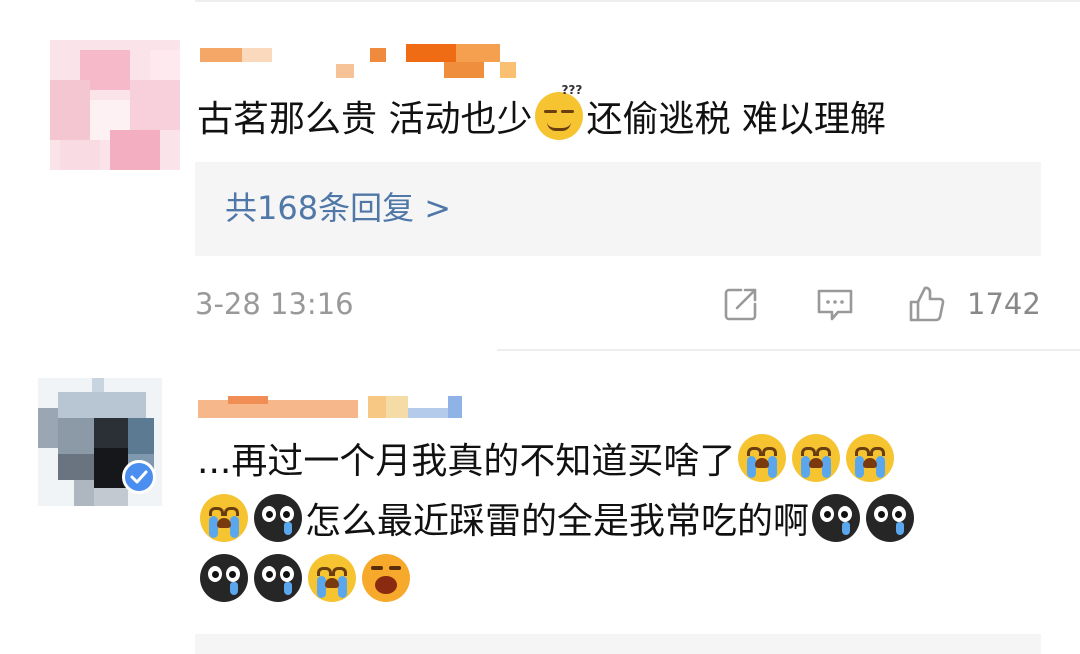 This screenshot has width=1080, height=654. I want to click on comment-line, so click(627, 582).